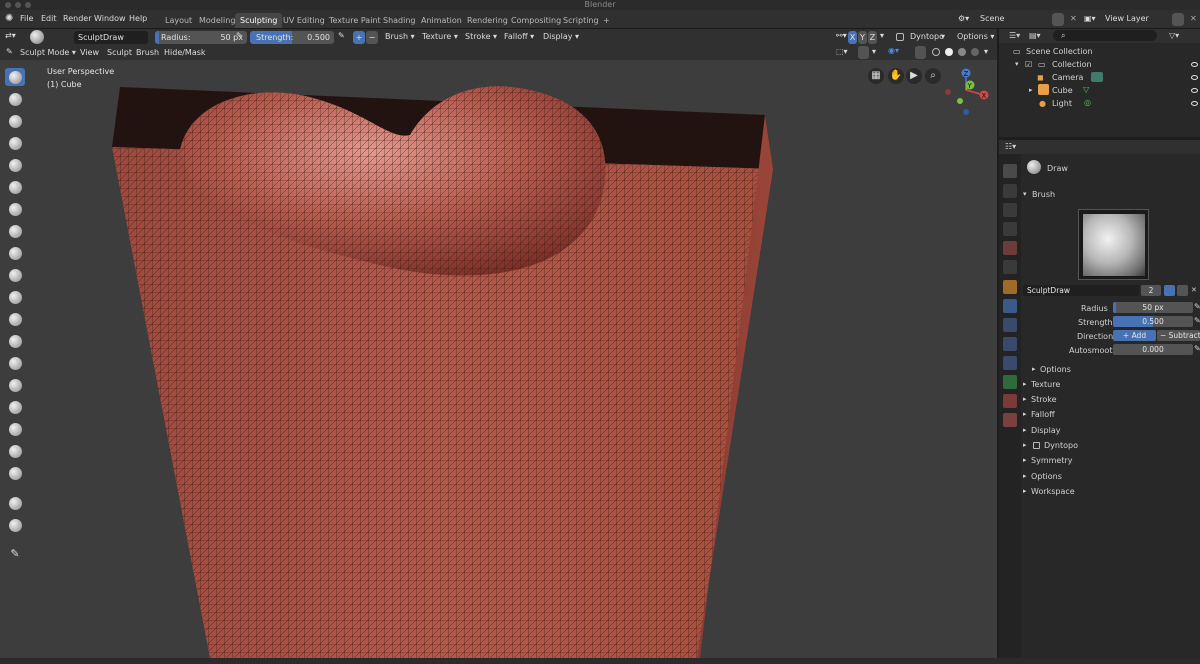  Describe the element at coordinates (842, 51) in the screenshot. I see `object-types-icon: ⬚▾` at that location.